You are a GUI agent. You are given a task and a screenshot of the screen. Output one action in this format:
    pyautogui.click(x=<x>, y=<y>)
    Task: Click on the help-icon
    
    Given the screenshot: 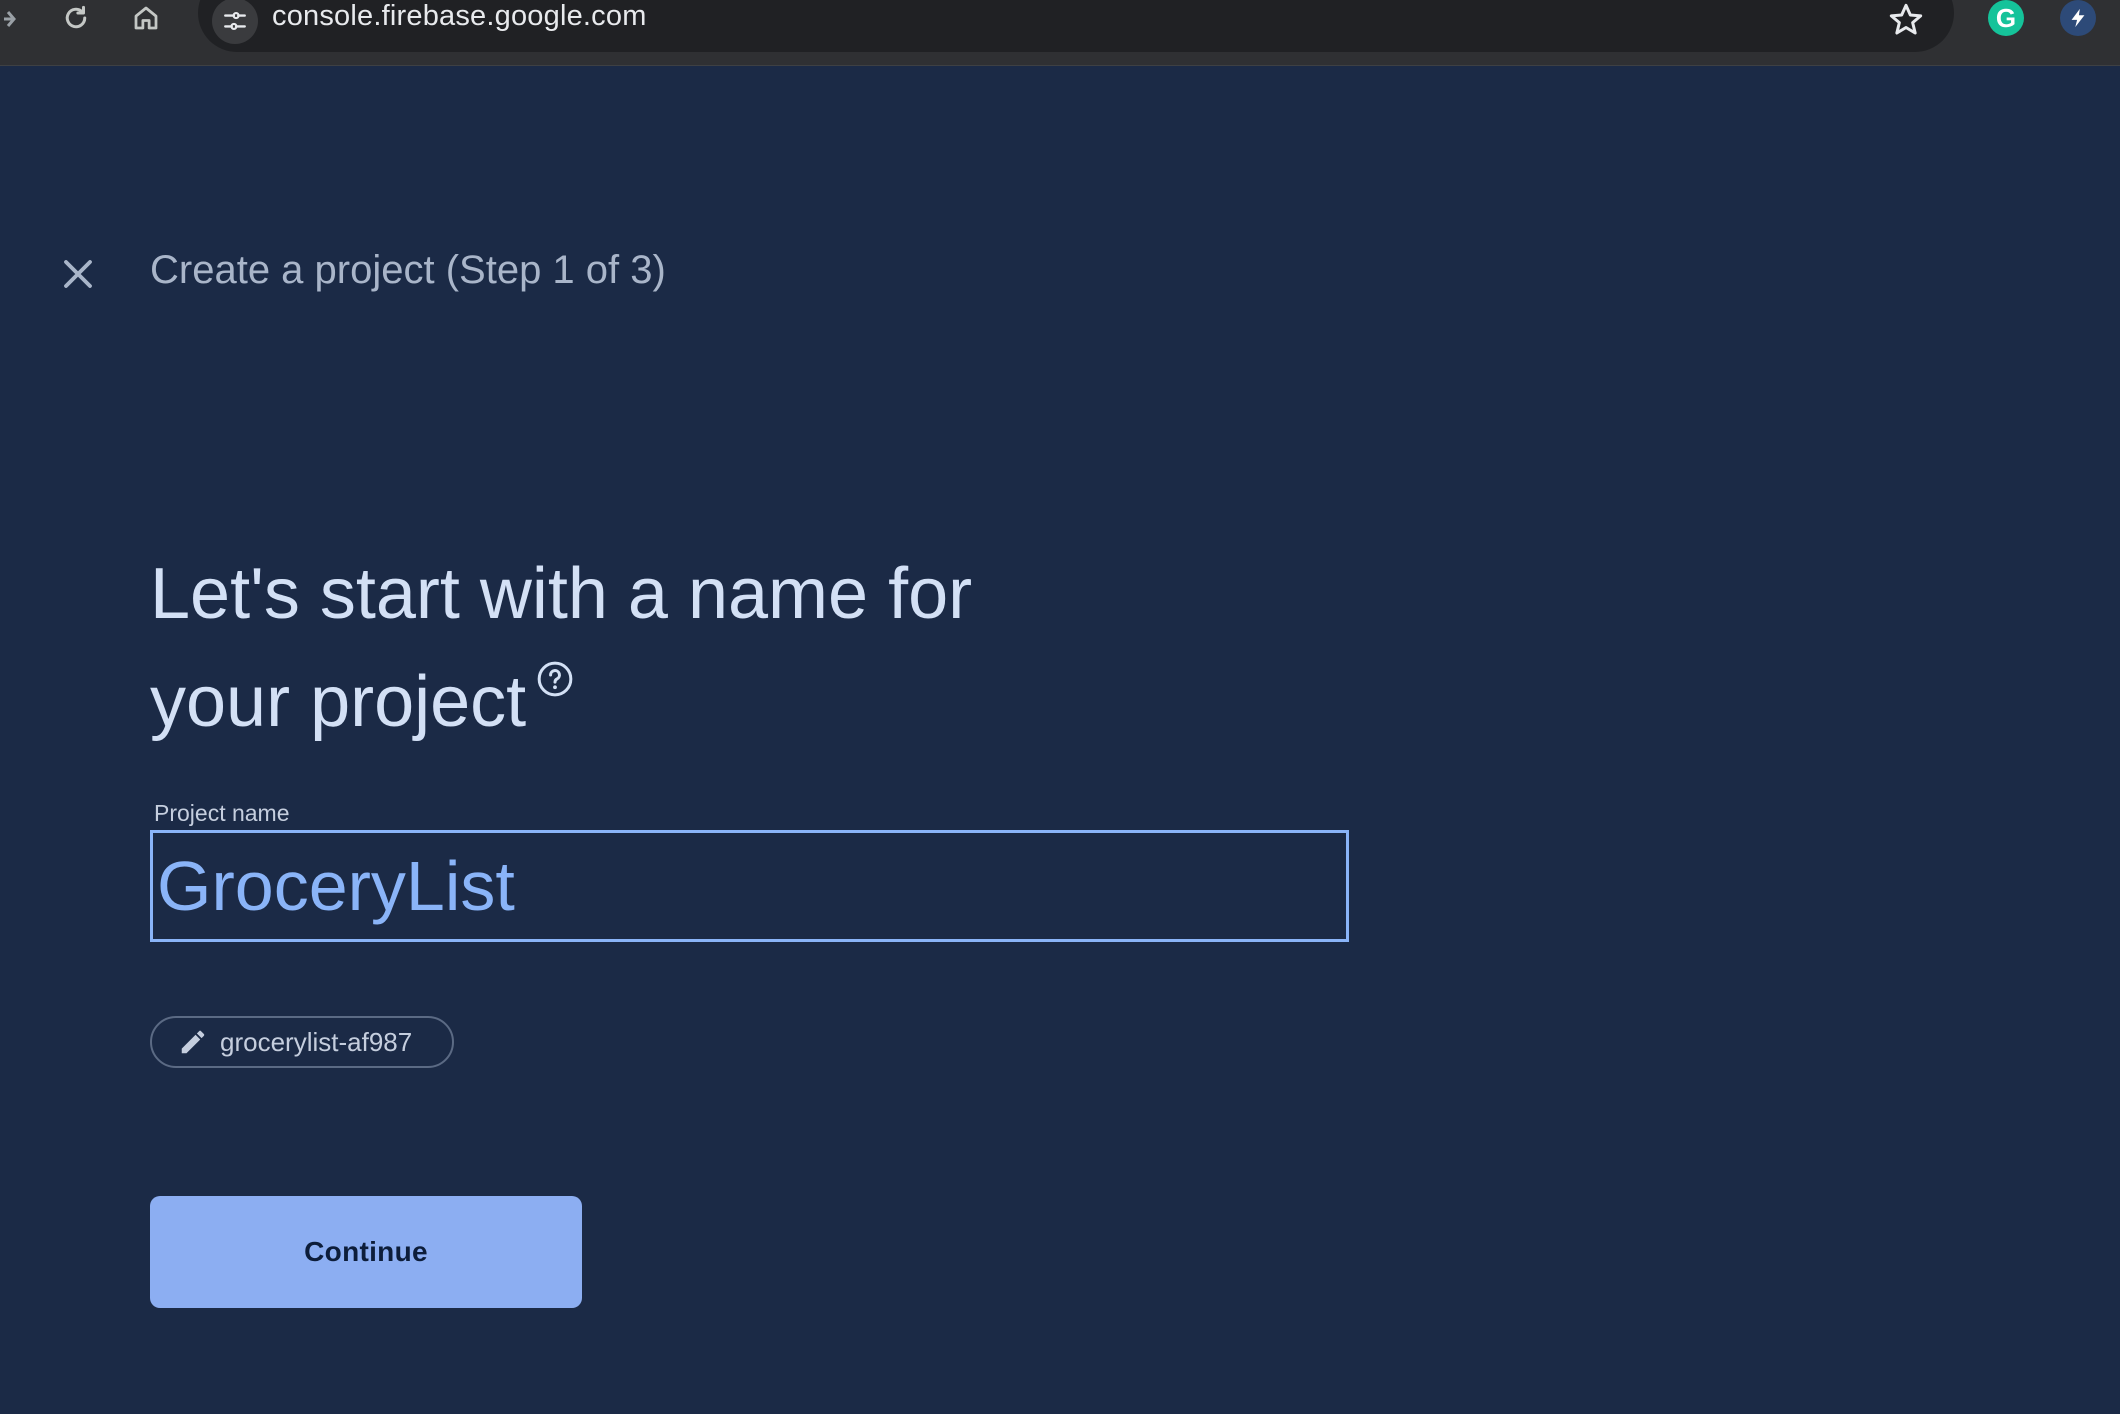 What is the action you would take?
    pyautogui.click(x=555, y=679)
    